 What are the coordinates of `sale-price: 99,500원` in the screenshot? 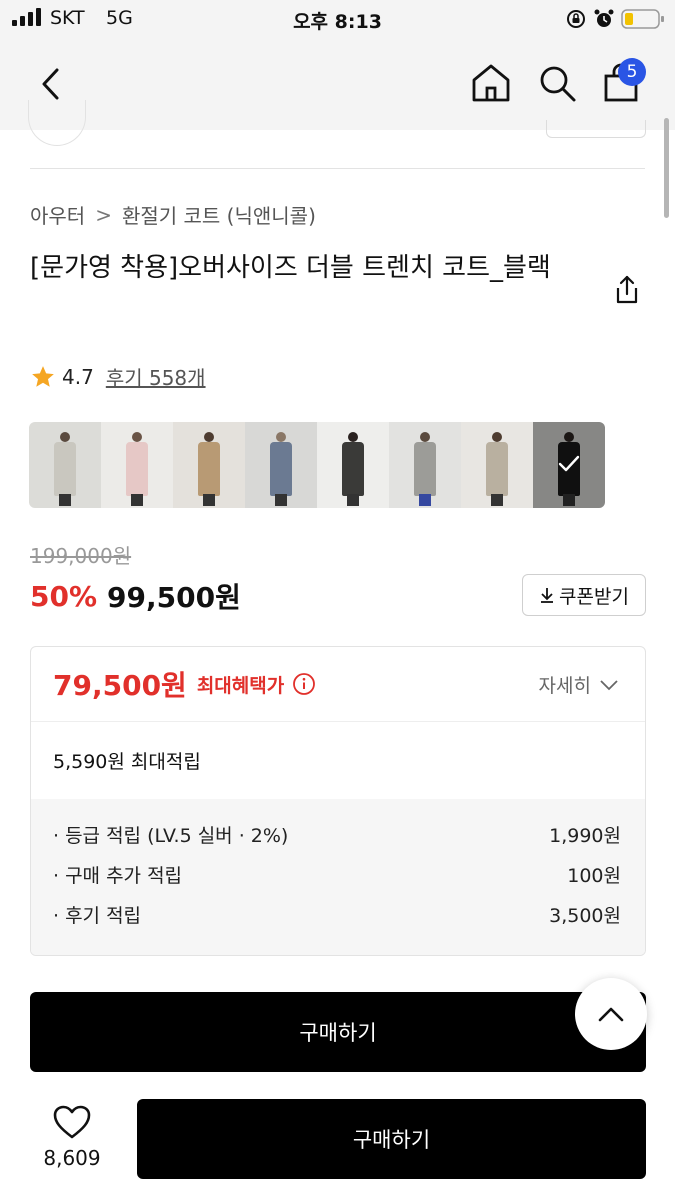 It's located at (174, 597).